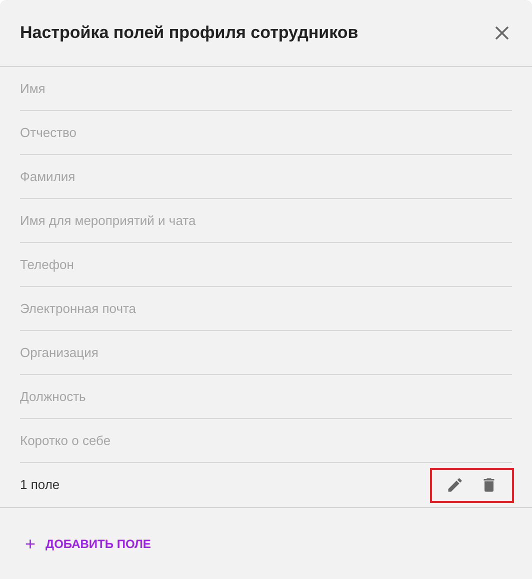  What do you see at coordinates (53, 397) in the screenshot?
I see `field-label: Должность` at bounding box center [53, 397].